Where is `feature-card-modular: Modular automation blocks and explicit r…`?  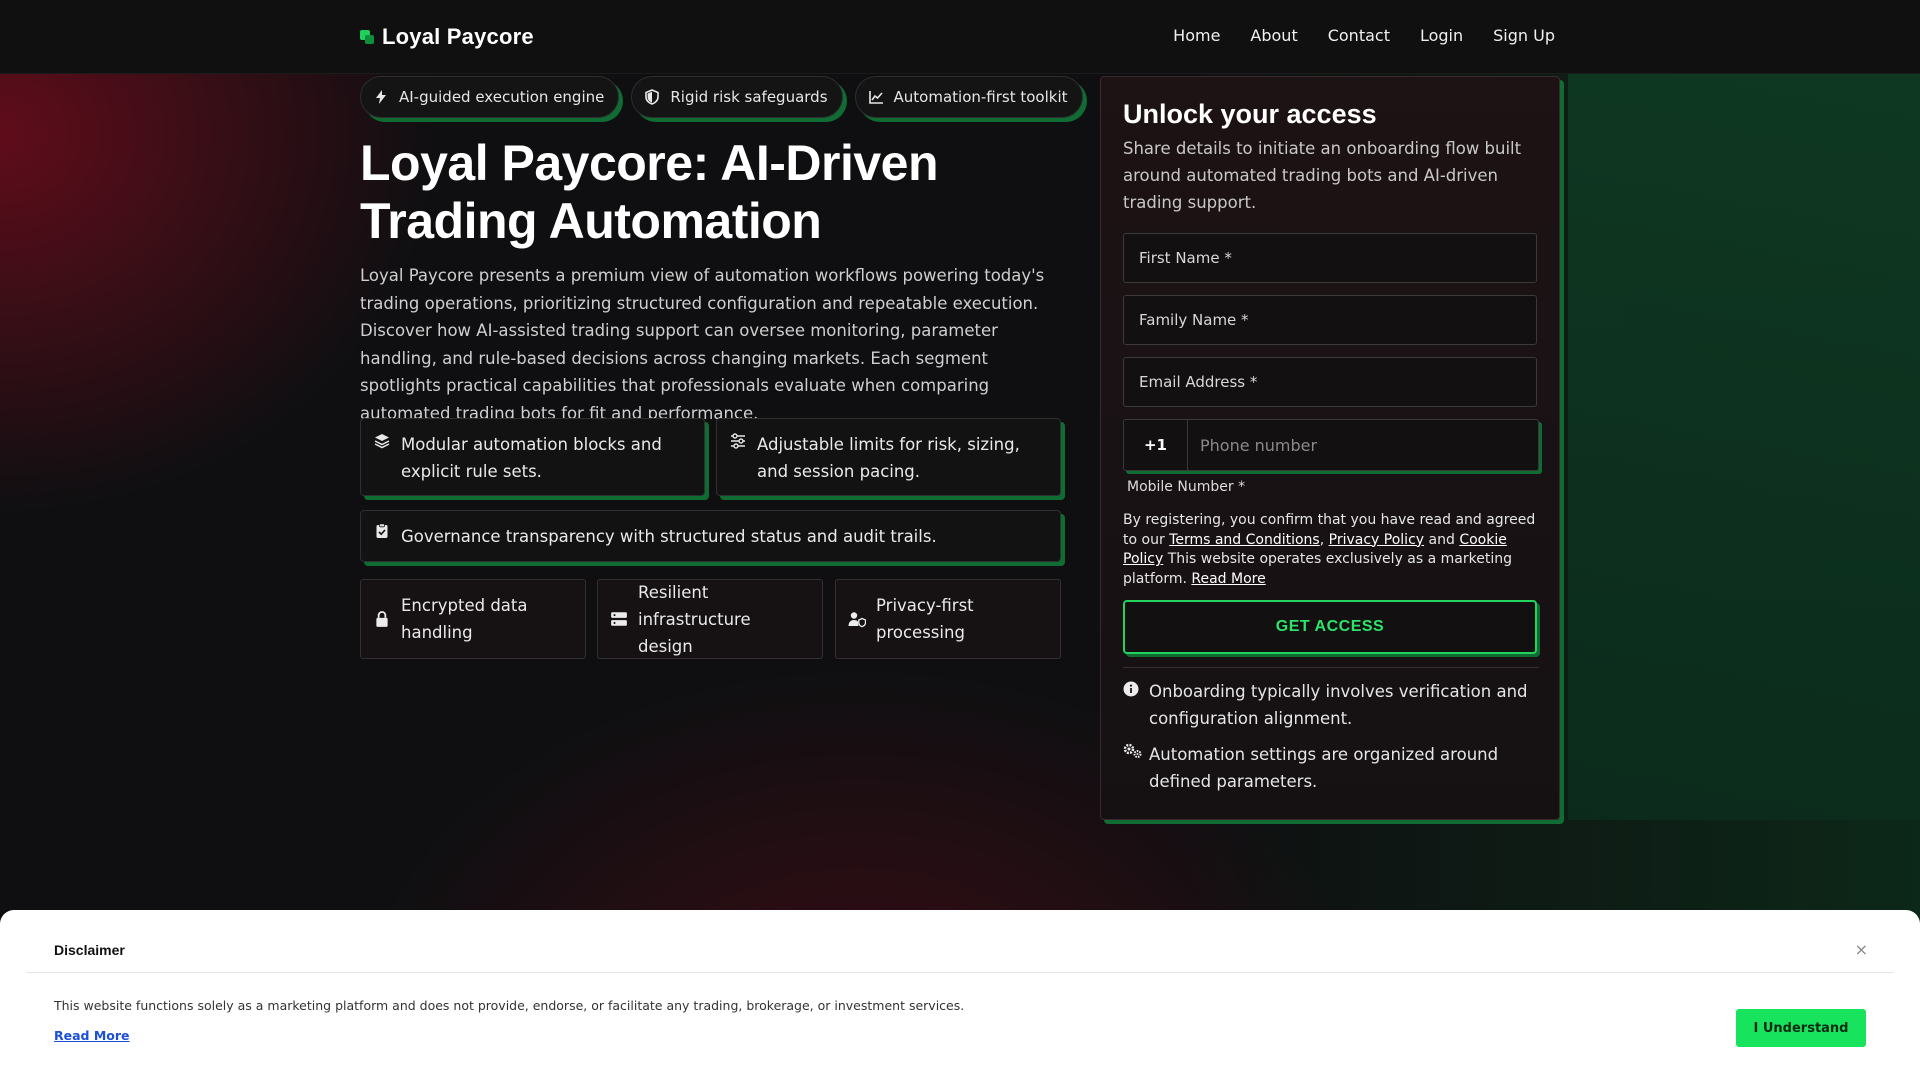
feature-card-modular: Modular automation blocks and explicit r… is located at coordinates (532, 457).